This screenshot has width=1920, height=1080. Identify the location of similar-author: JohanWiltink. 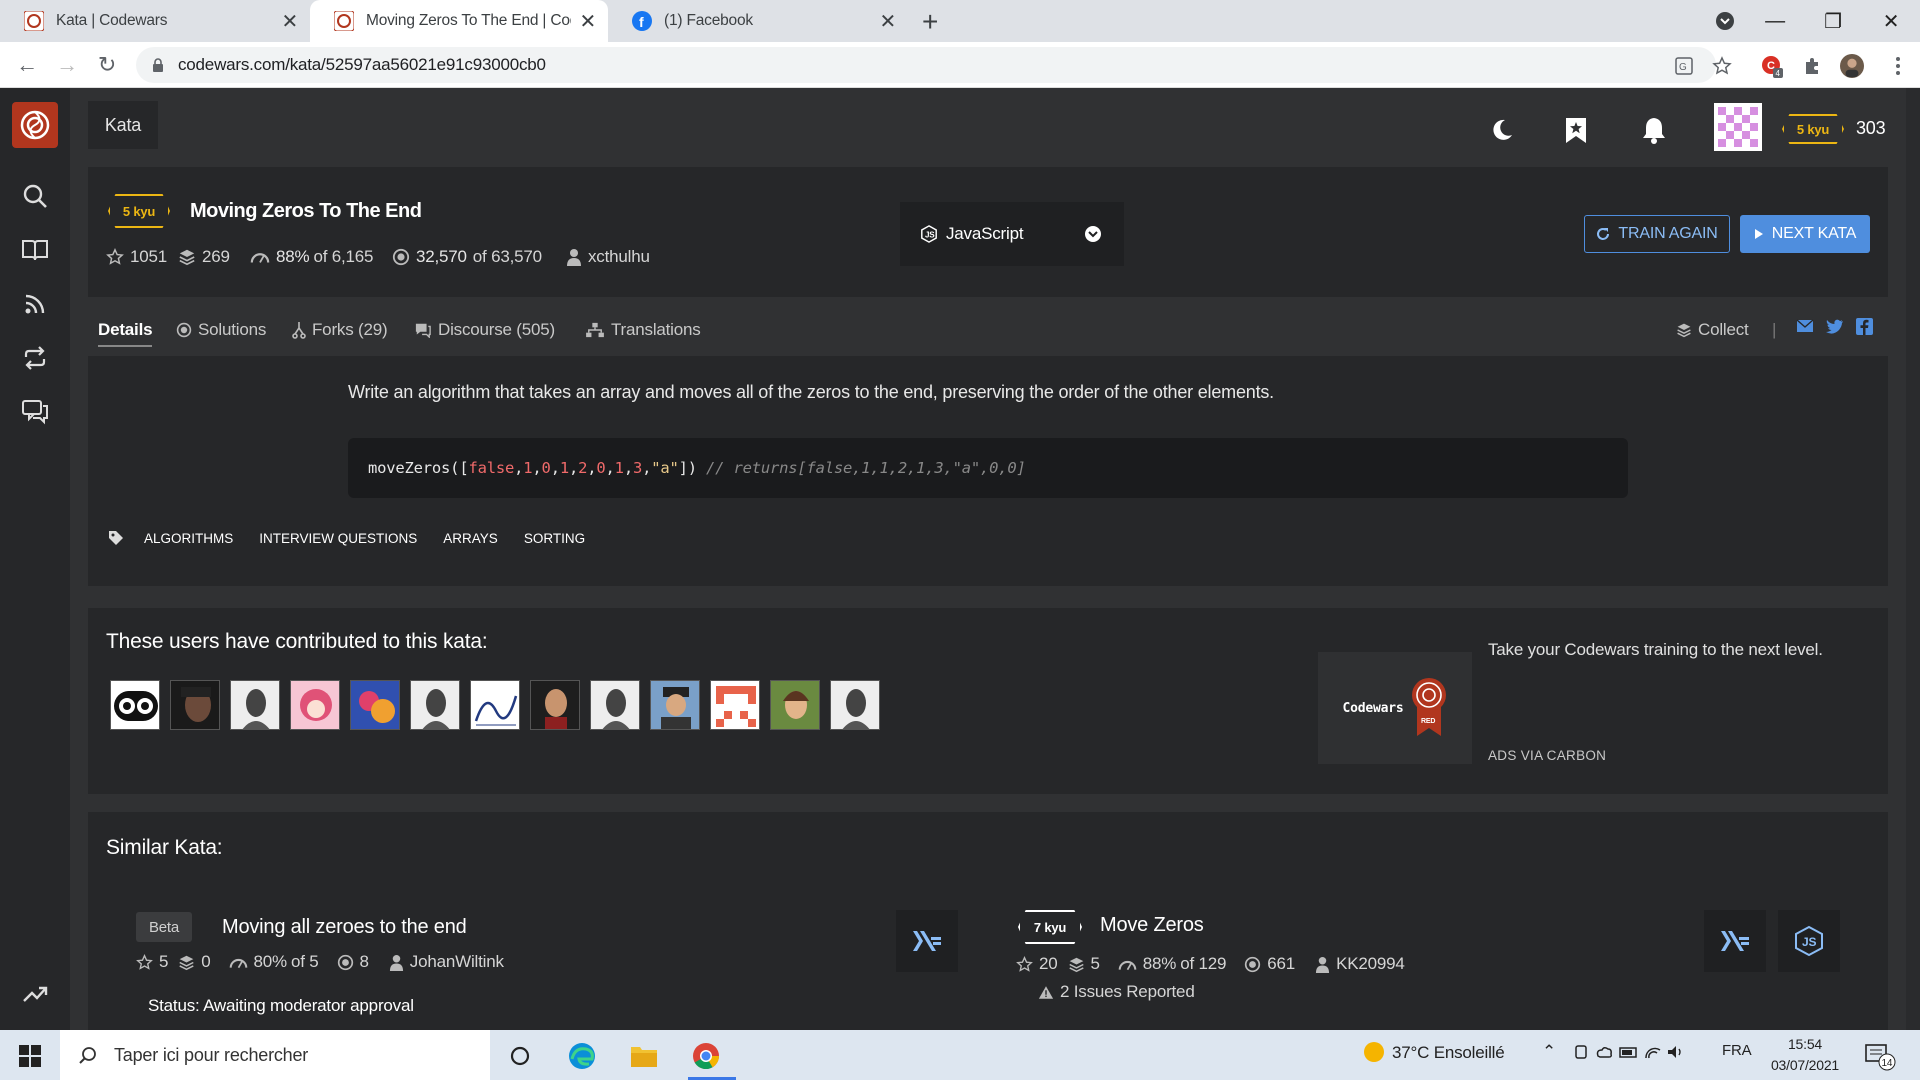
(457, 962).